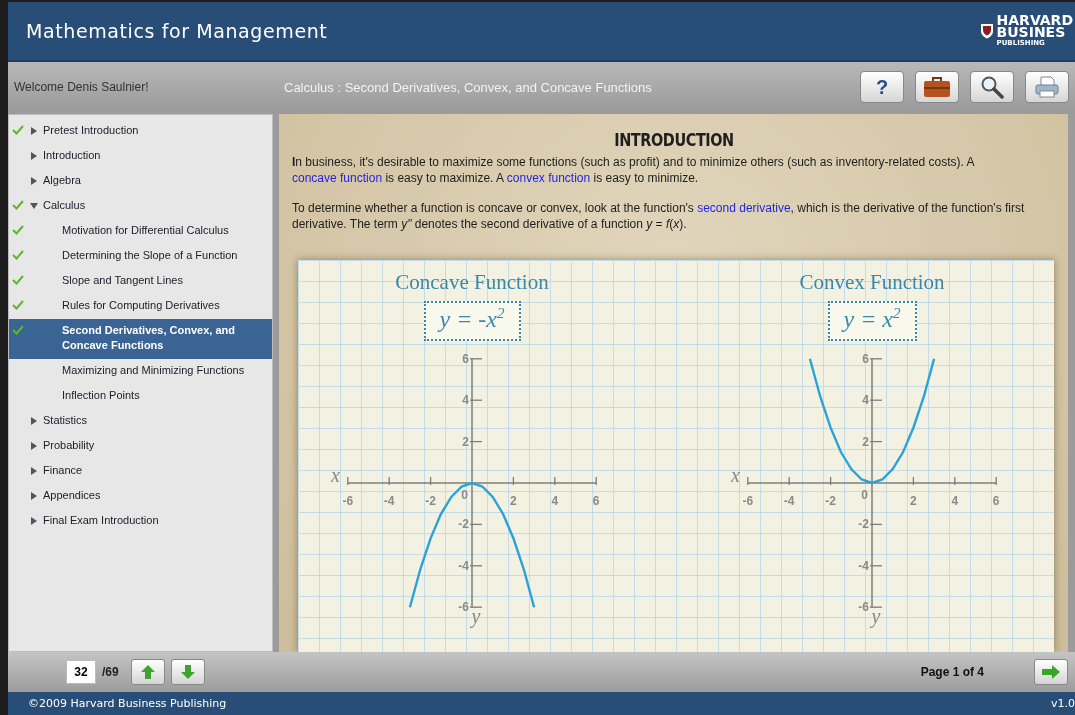  What do you see at coordinates (140, 421) in the screenshot?
I see `sidebar-item: Statistics` at bounding box center [140, 421].